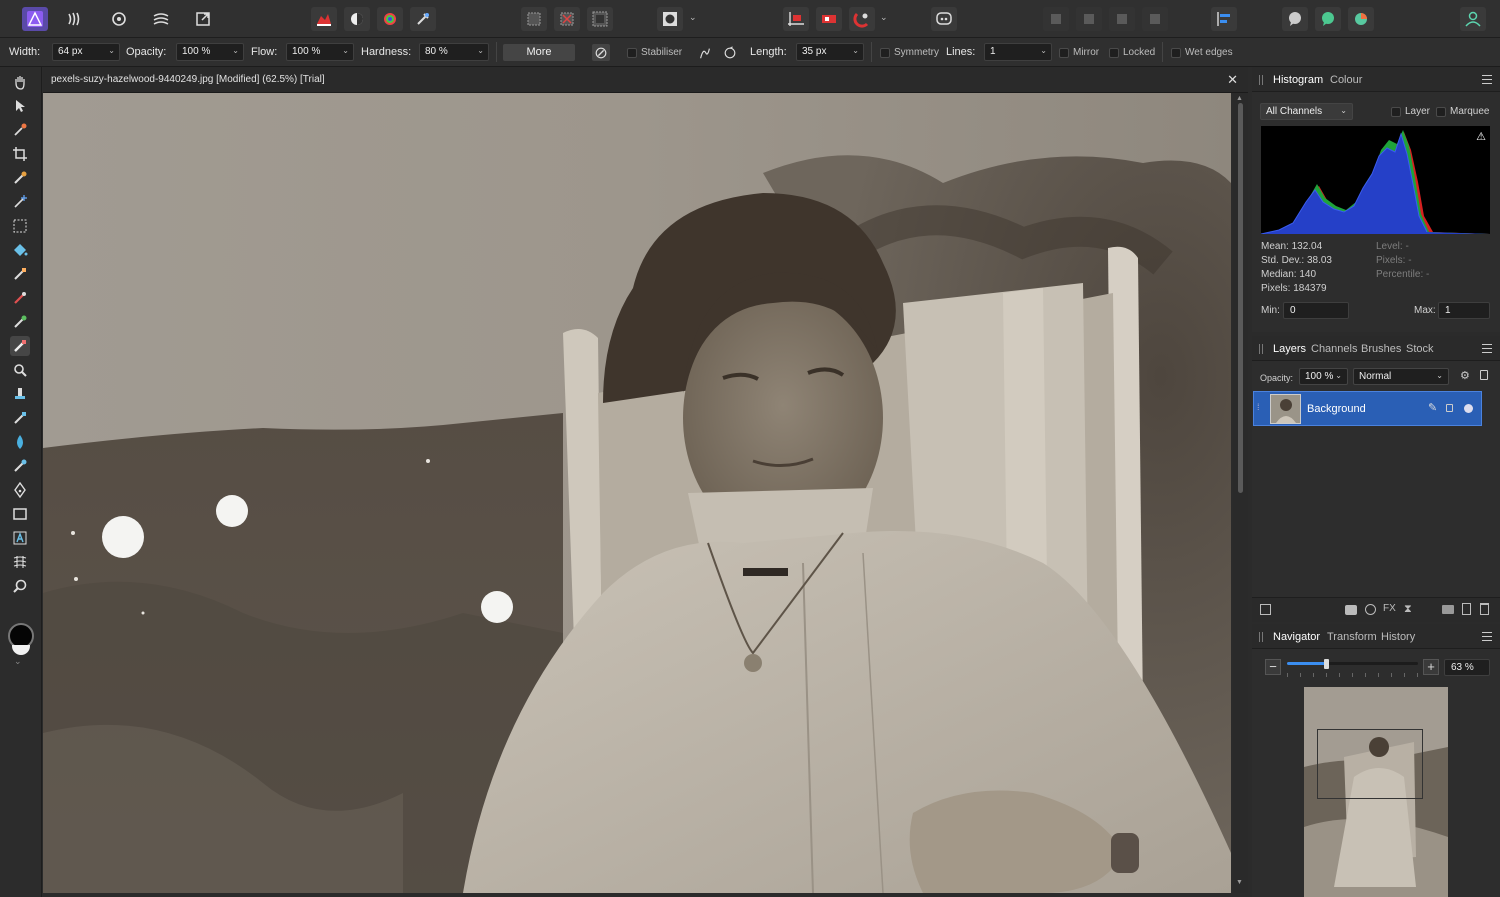  Describe the element at coordinates (1352, 664) in the screenshot. I see `zoom-slider` at that location.